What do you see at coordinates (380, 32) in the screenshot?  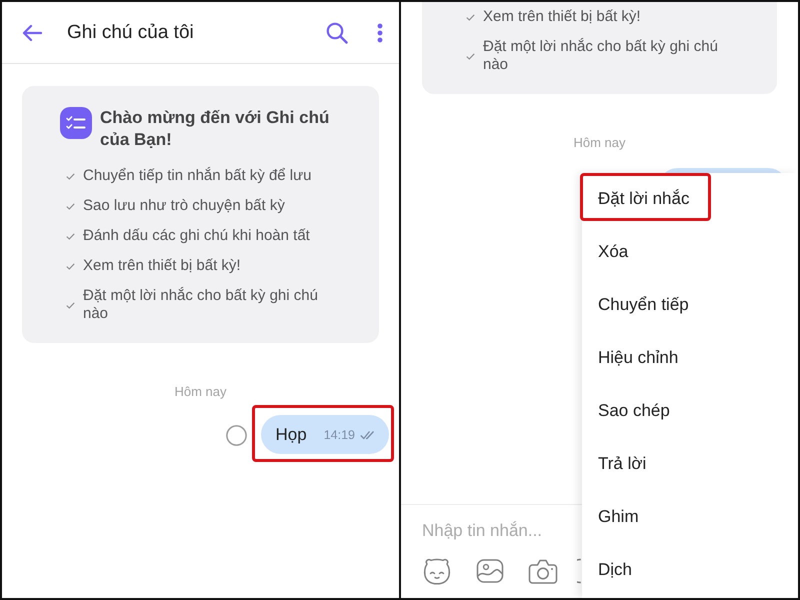 I see `more-icon` at bounding box center [380, 32].